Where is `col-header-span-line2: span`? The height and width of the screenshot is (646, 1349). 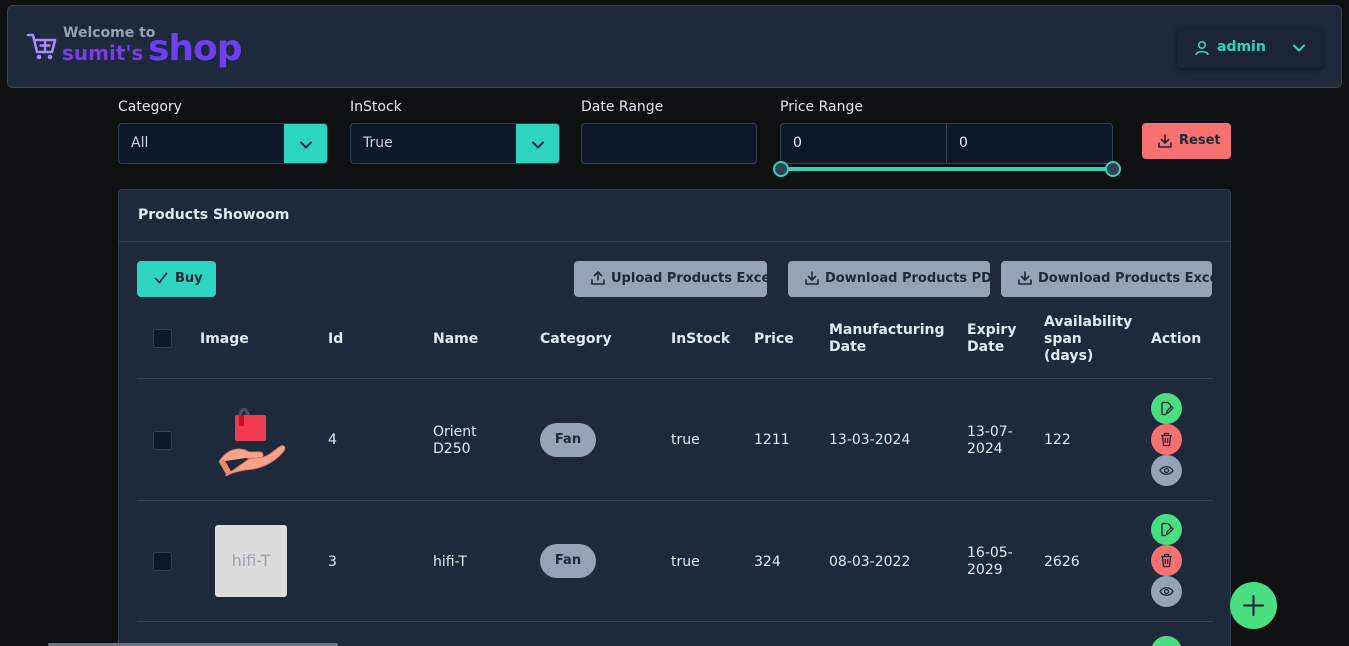
col-header-span-line2: span is located at coordinates (1063, 339).